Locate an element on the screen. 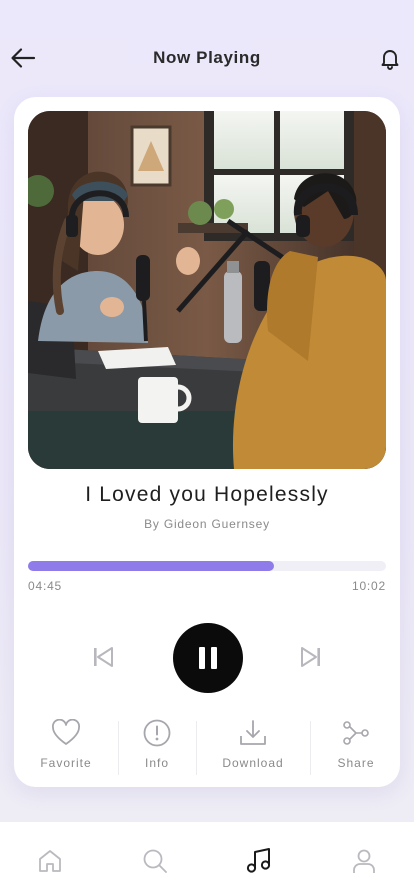 This screenshot has height=896, width=414. next-button is located at coordinates (311, 657).